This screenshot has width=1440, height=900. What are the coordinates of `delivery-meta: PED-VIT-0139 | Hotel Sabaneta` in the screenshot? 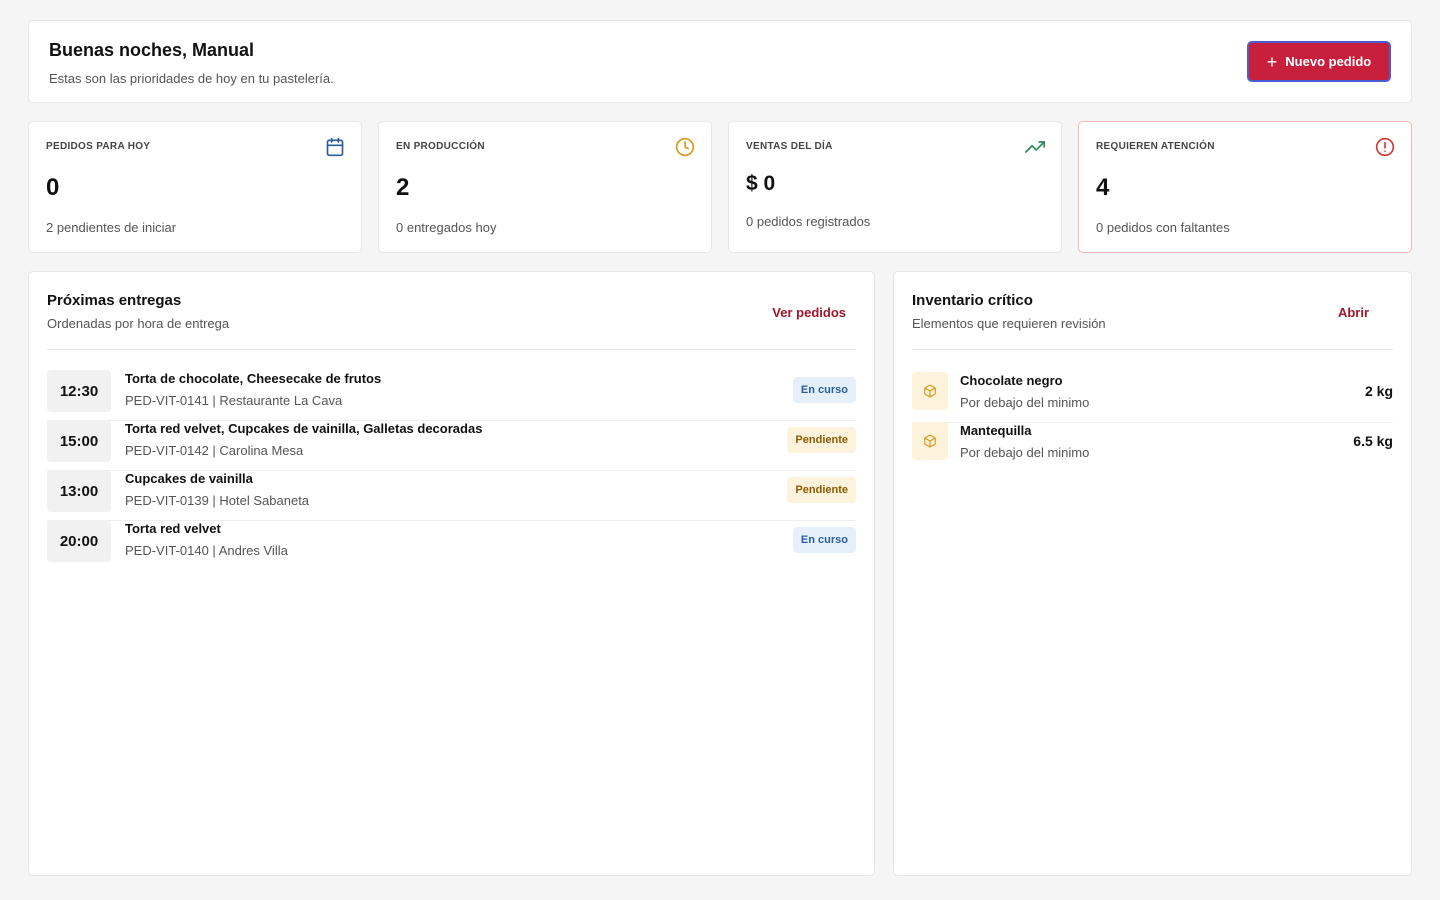 It's located at (217, 500).